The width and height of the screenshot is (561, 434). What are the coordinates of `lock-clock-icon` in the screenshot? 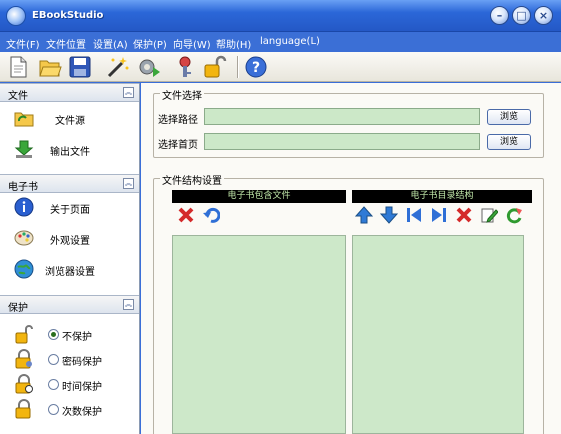 It's located at (24, 384).